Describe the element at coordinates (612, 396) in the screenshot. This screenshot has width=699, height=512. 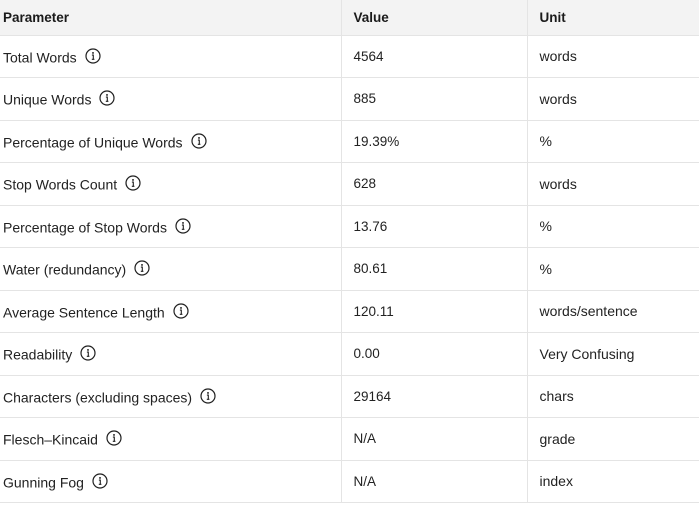
I see `unit-cell: chars` at that location.